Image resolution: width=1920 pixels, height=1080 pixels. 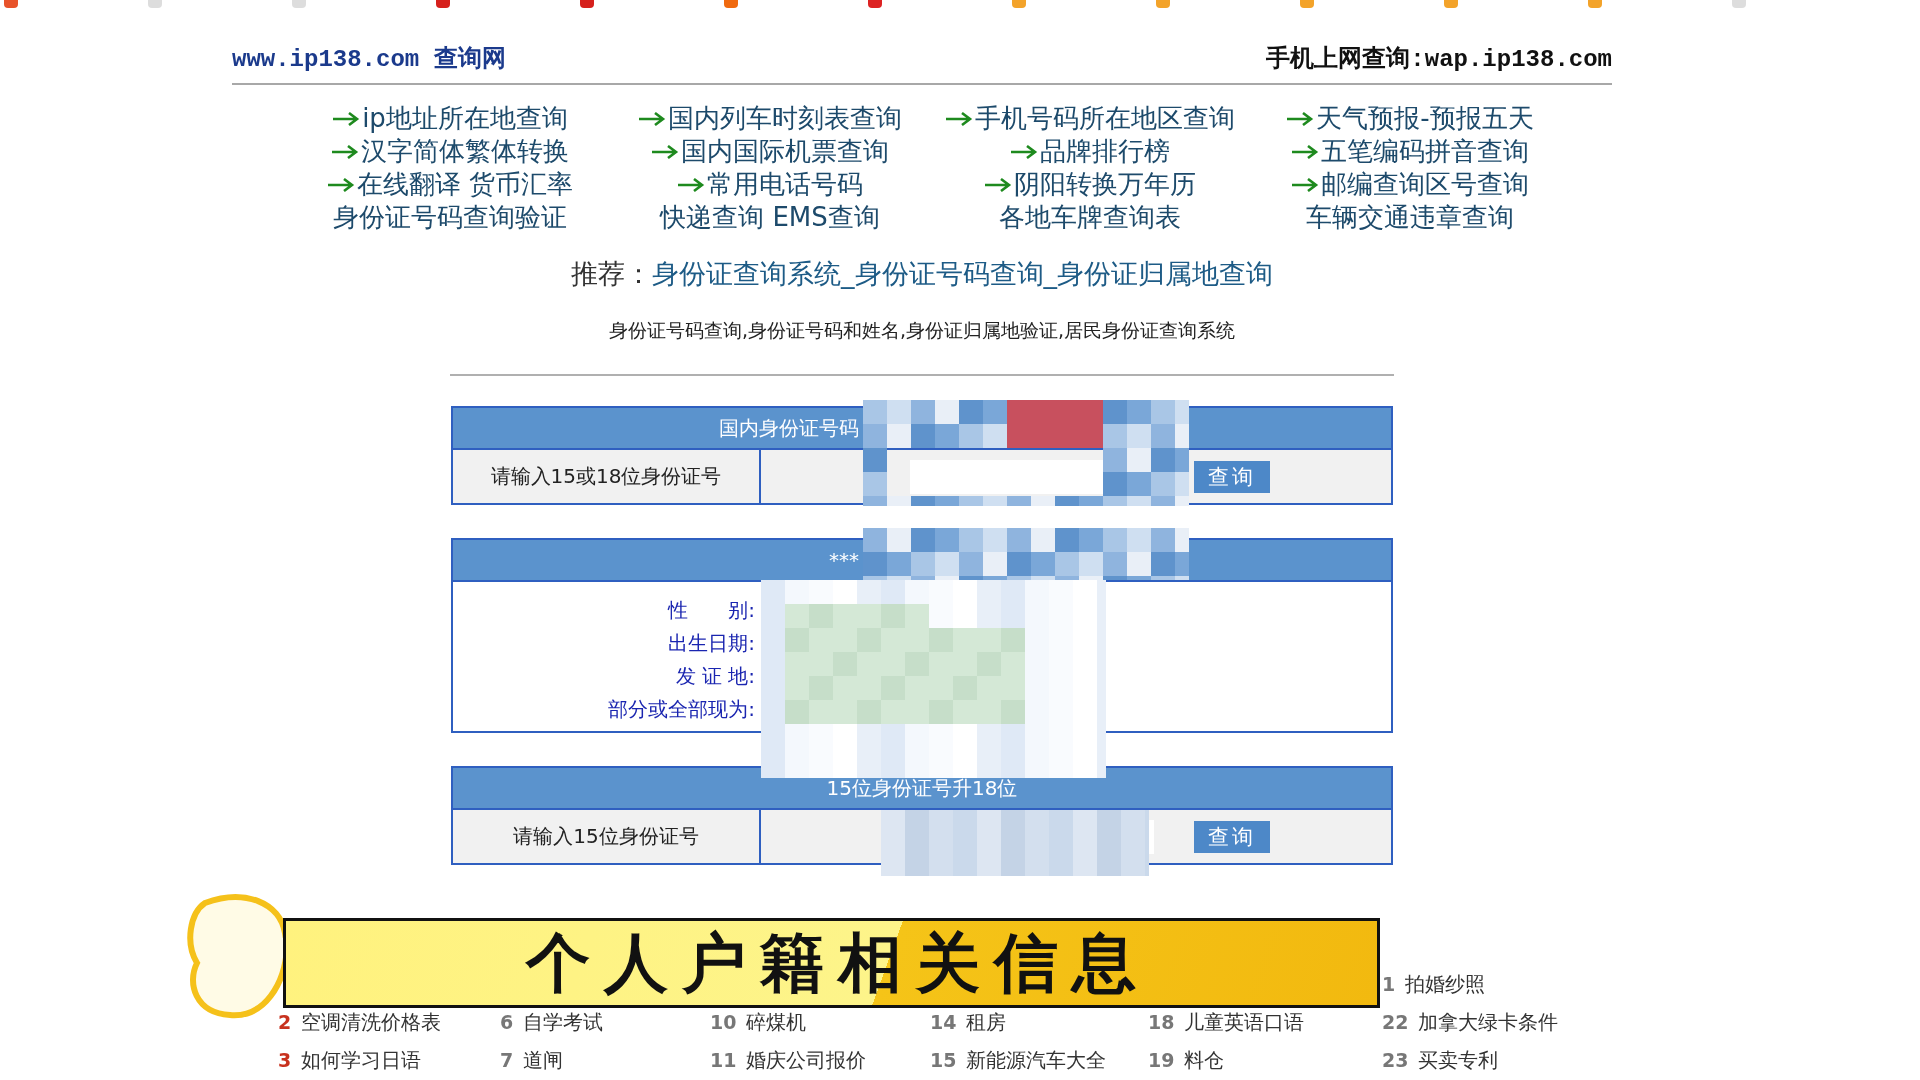 I want to click on rank-number: 19, so click(x=1161, y=1060).